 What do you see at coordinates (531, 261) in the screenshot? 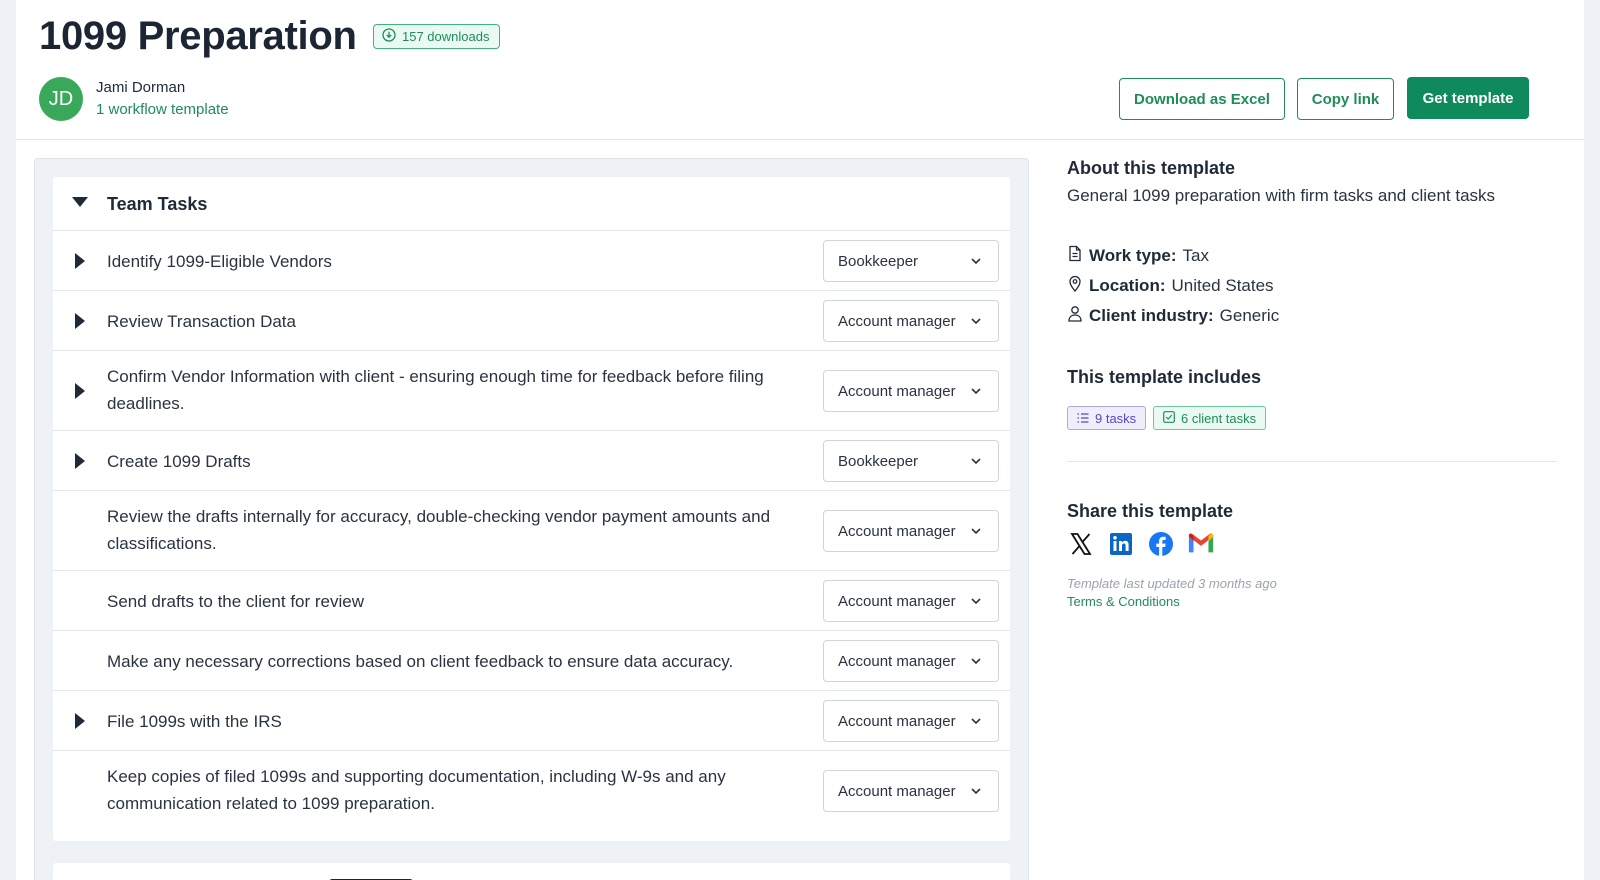
I see `task-row: Identify 1099-Eligible Vendors Bookkeeper` at bounding box center [531, 261].